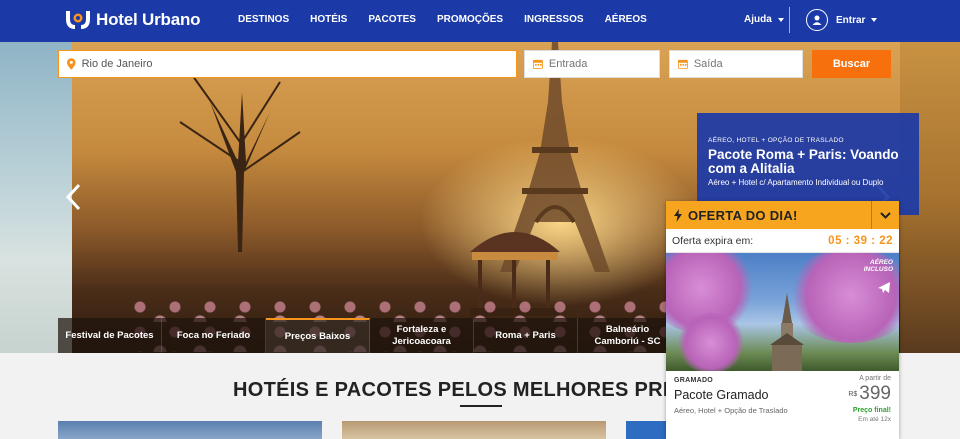  Describe the element at coordinates (318, 335) in the screenshot. I see `tab-precos-baixos: Preços Baixos` at that location.